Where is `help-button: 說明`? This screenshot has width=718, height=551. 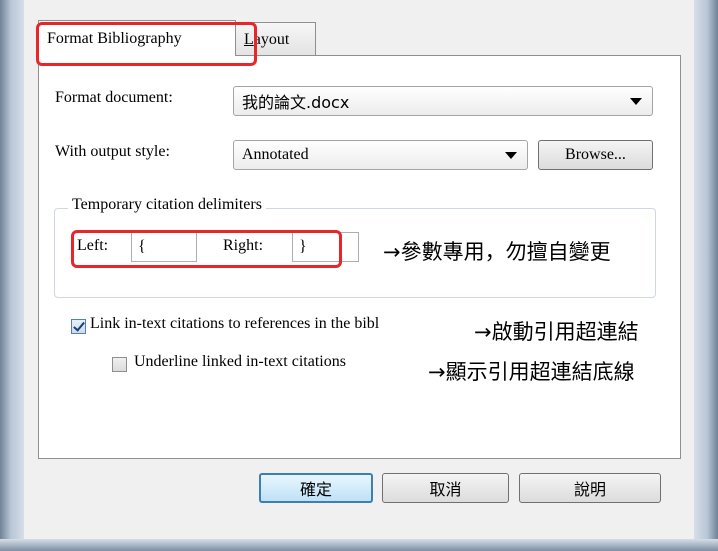 help-button: 說明 is located at coordinates (590, 488).